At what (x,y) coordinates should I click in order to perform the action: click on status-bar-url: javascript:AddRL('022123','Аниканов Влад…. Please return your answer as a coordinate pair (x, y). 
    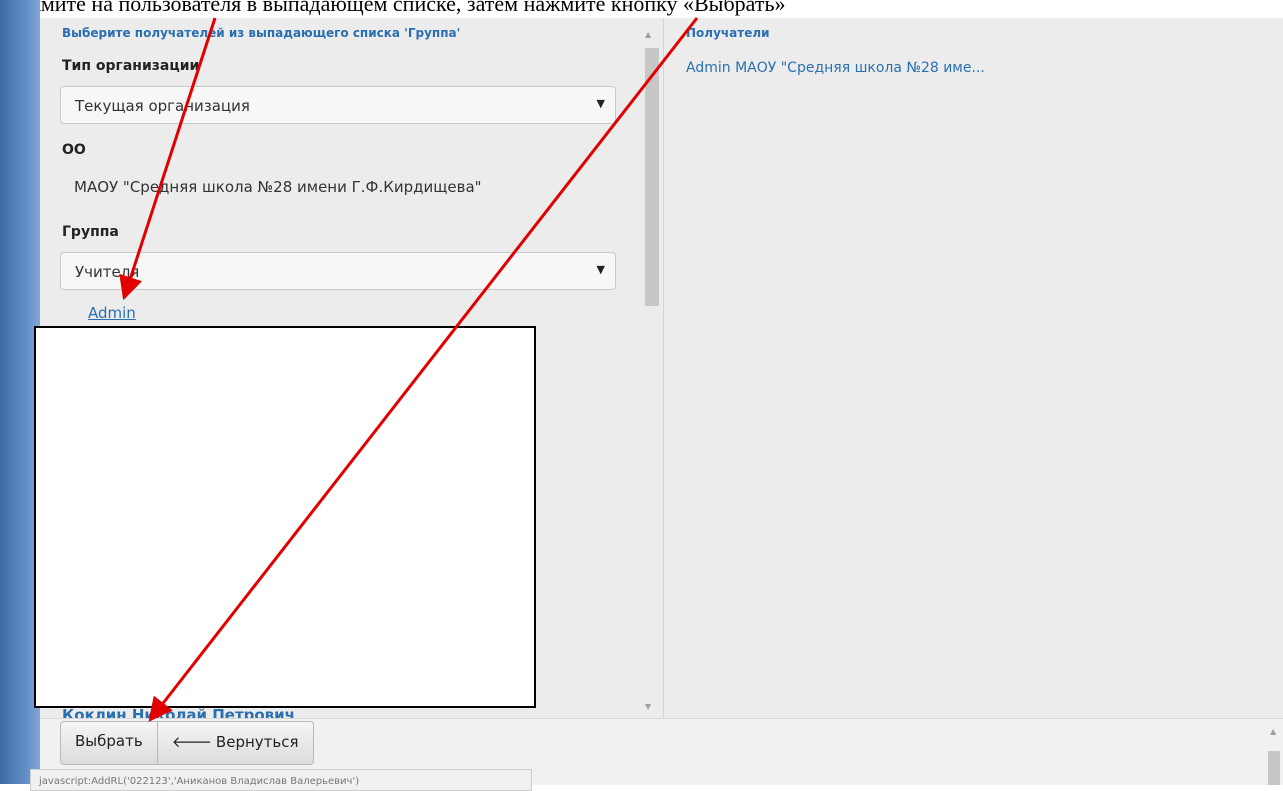
    Looking at the image, I should click on (281, 780).